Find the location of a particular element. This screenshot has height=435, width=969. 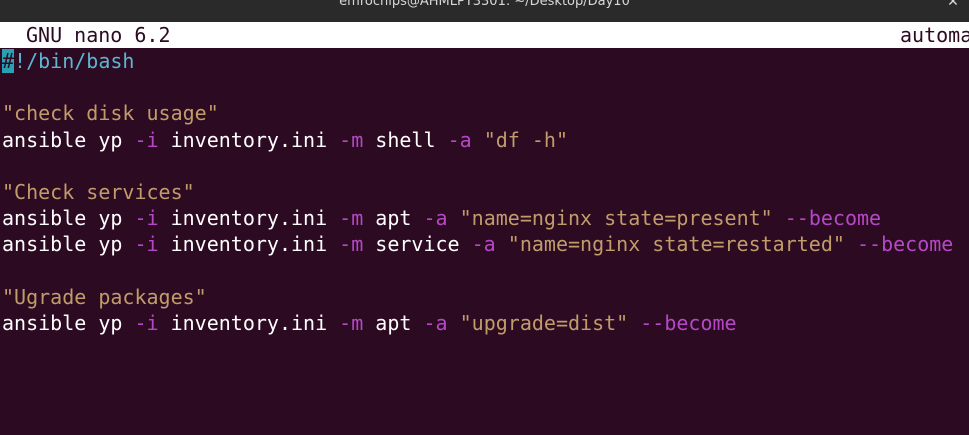

code-token: !/bin/bash is located at coordinates (74, 61).